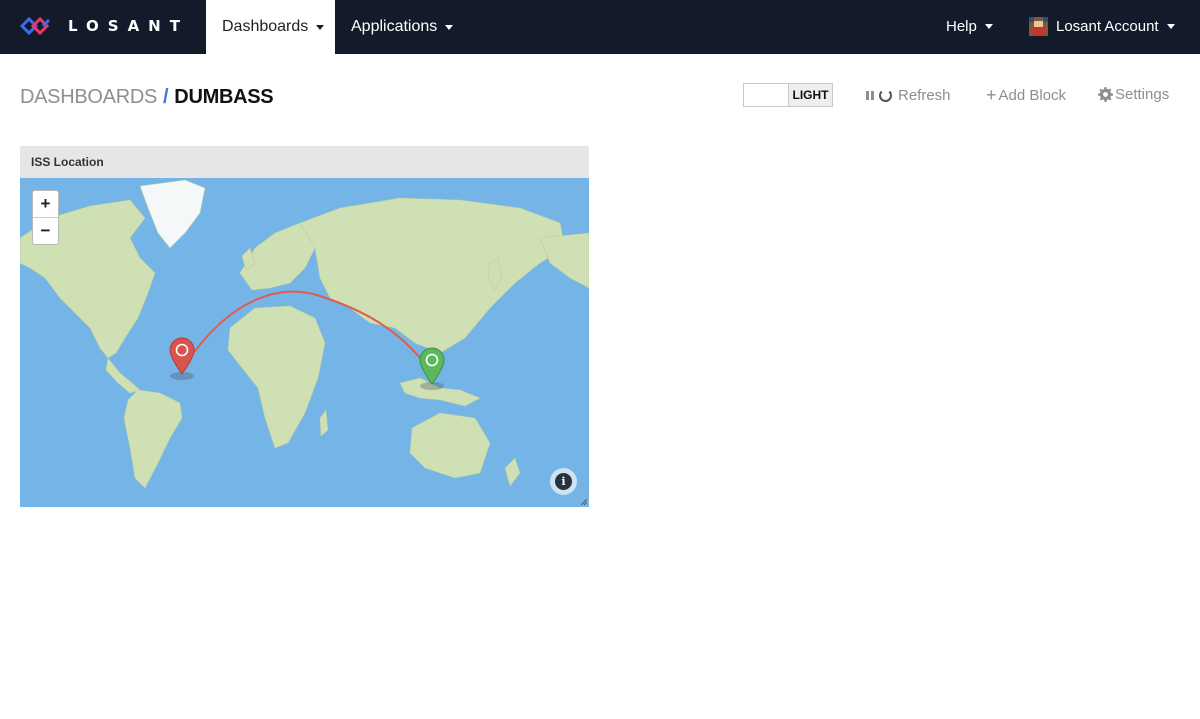  What do you see at coordinates (1038, 26) in the screenshot?
I see `avatar` at bounding box center [1038, 26].